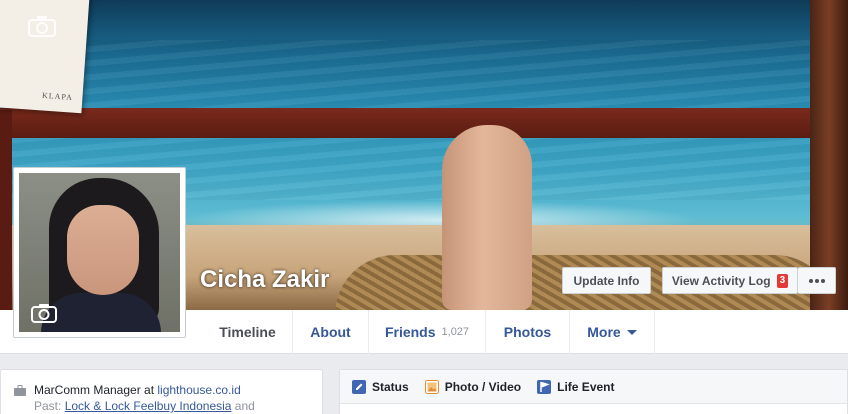  I want to click on profile-photo-shirt, so click(101, 312).